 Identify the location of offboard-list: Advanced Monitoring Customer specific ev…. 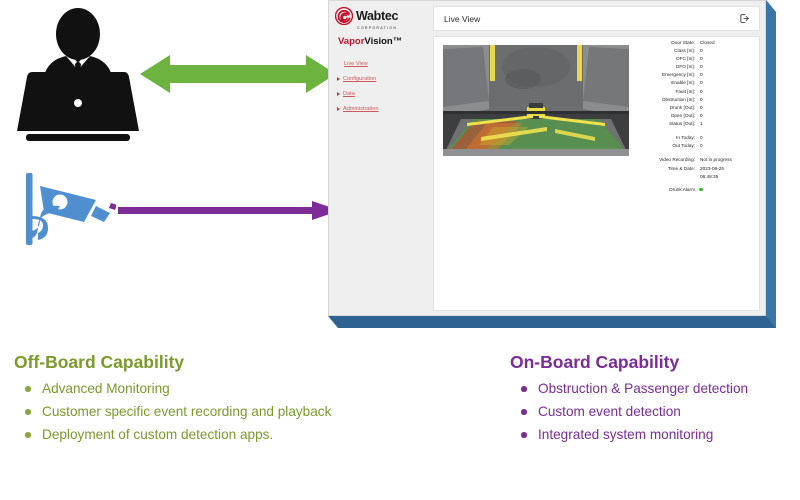
(194, 411).